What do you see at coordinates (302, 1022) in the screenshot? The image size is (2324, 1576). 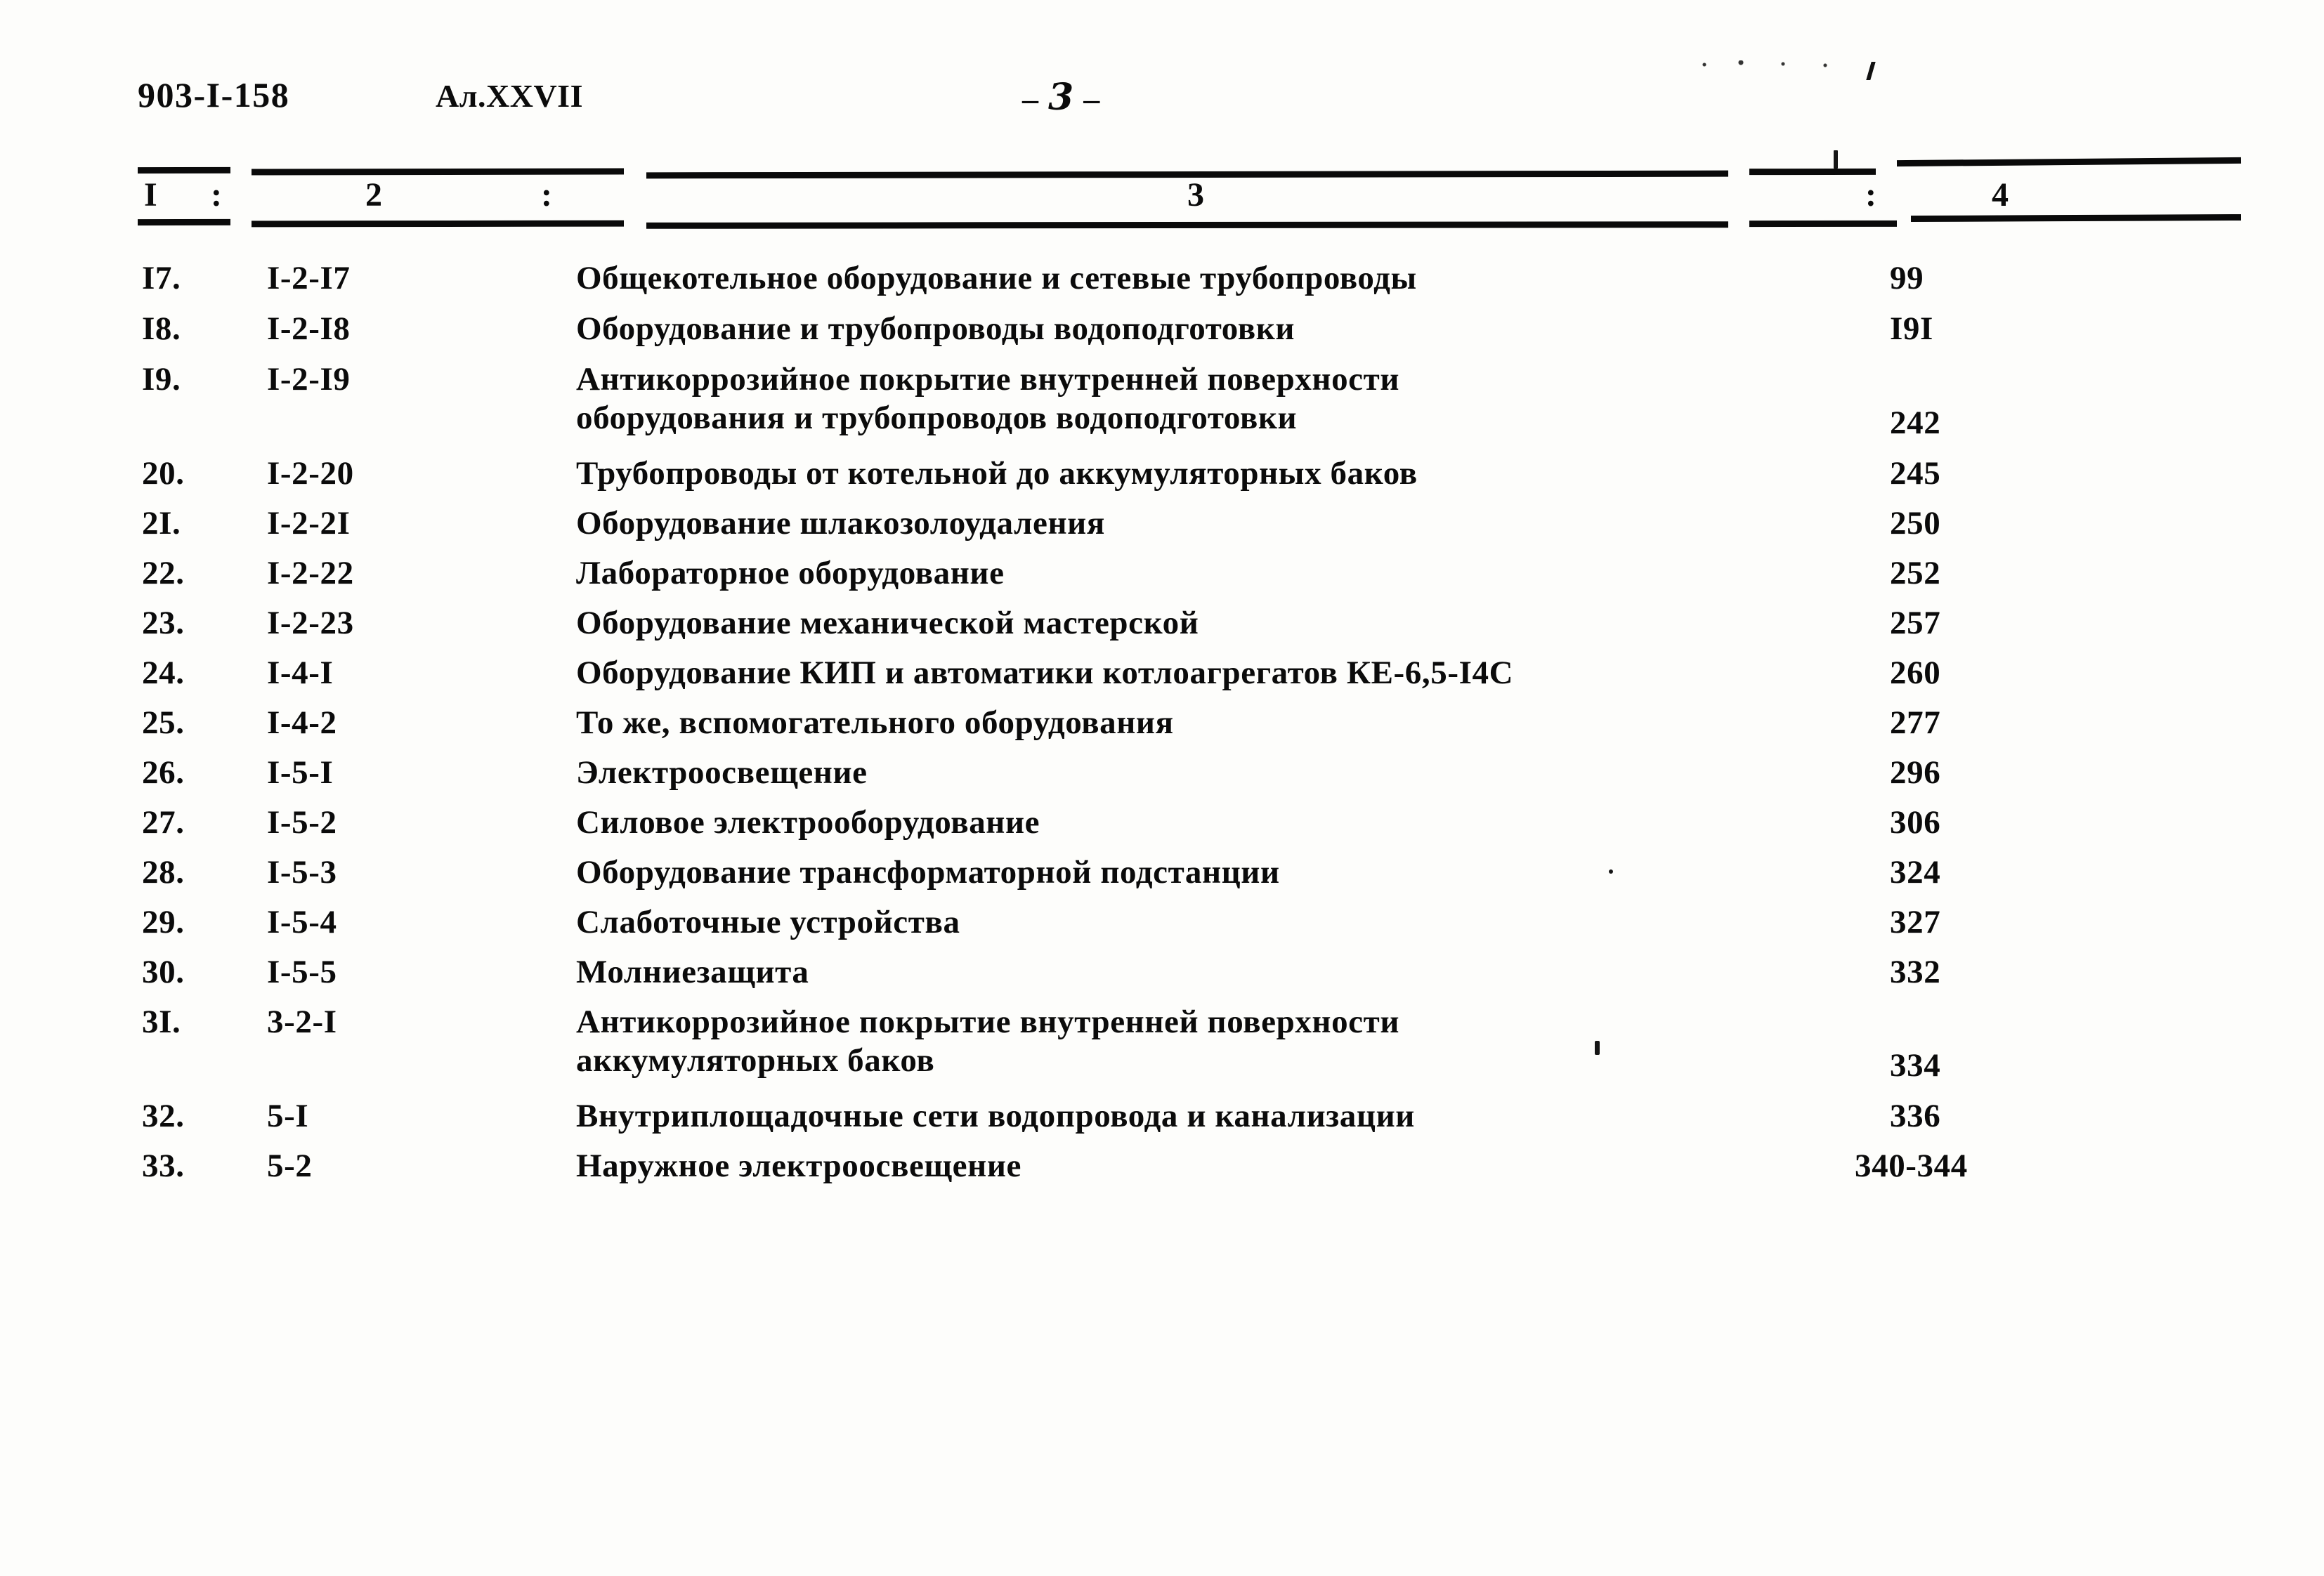 I see `row-code: 3-2-I` at bounding box center [302, 1022].